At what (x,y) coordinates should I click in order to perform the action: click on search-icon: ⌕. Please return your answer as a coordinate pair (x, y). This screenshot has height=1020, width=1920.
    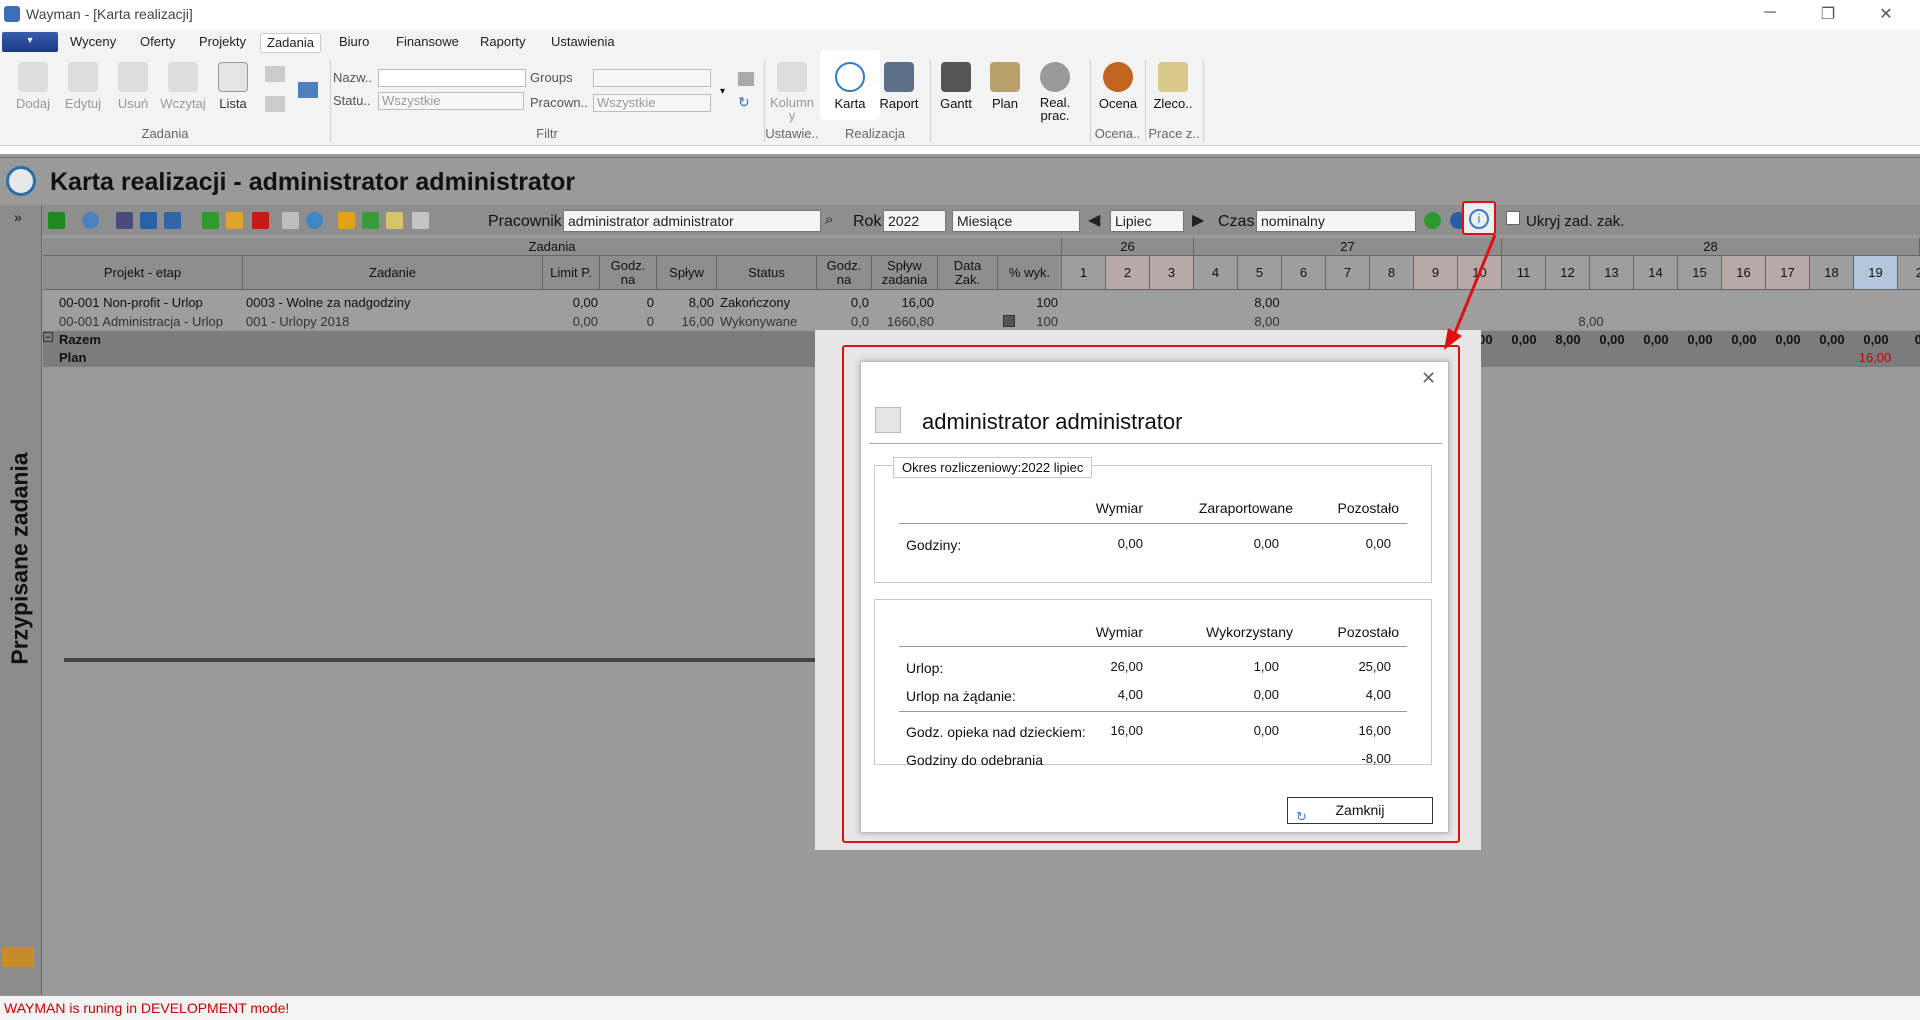
    Looking at the image, I should click on (829, 219).